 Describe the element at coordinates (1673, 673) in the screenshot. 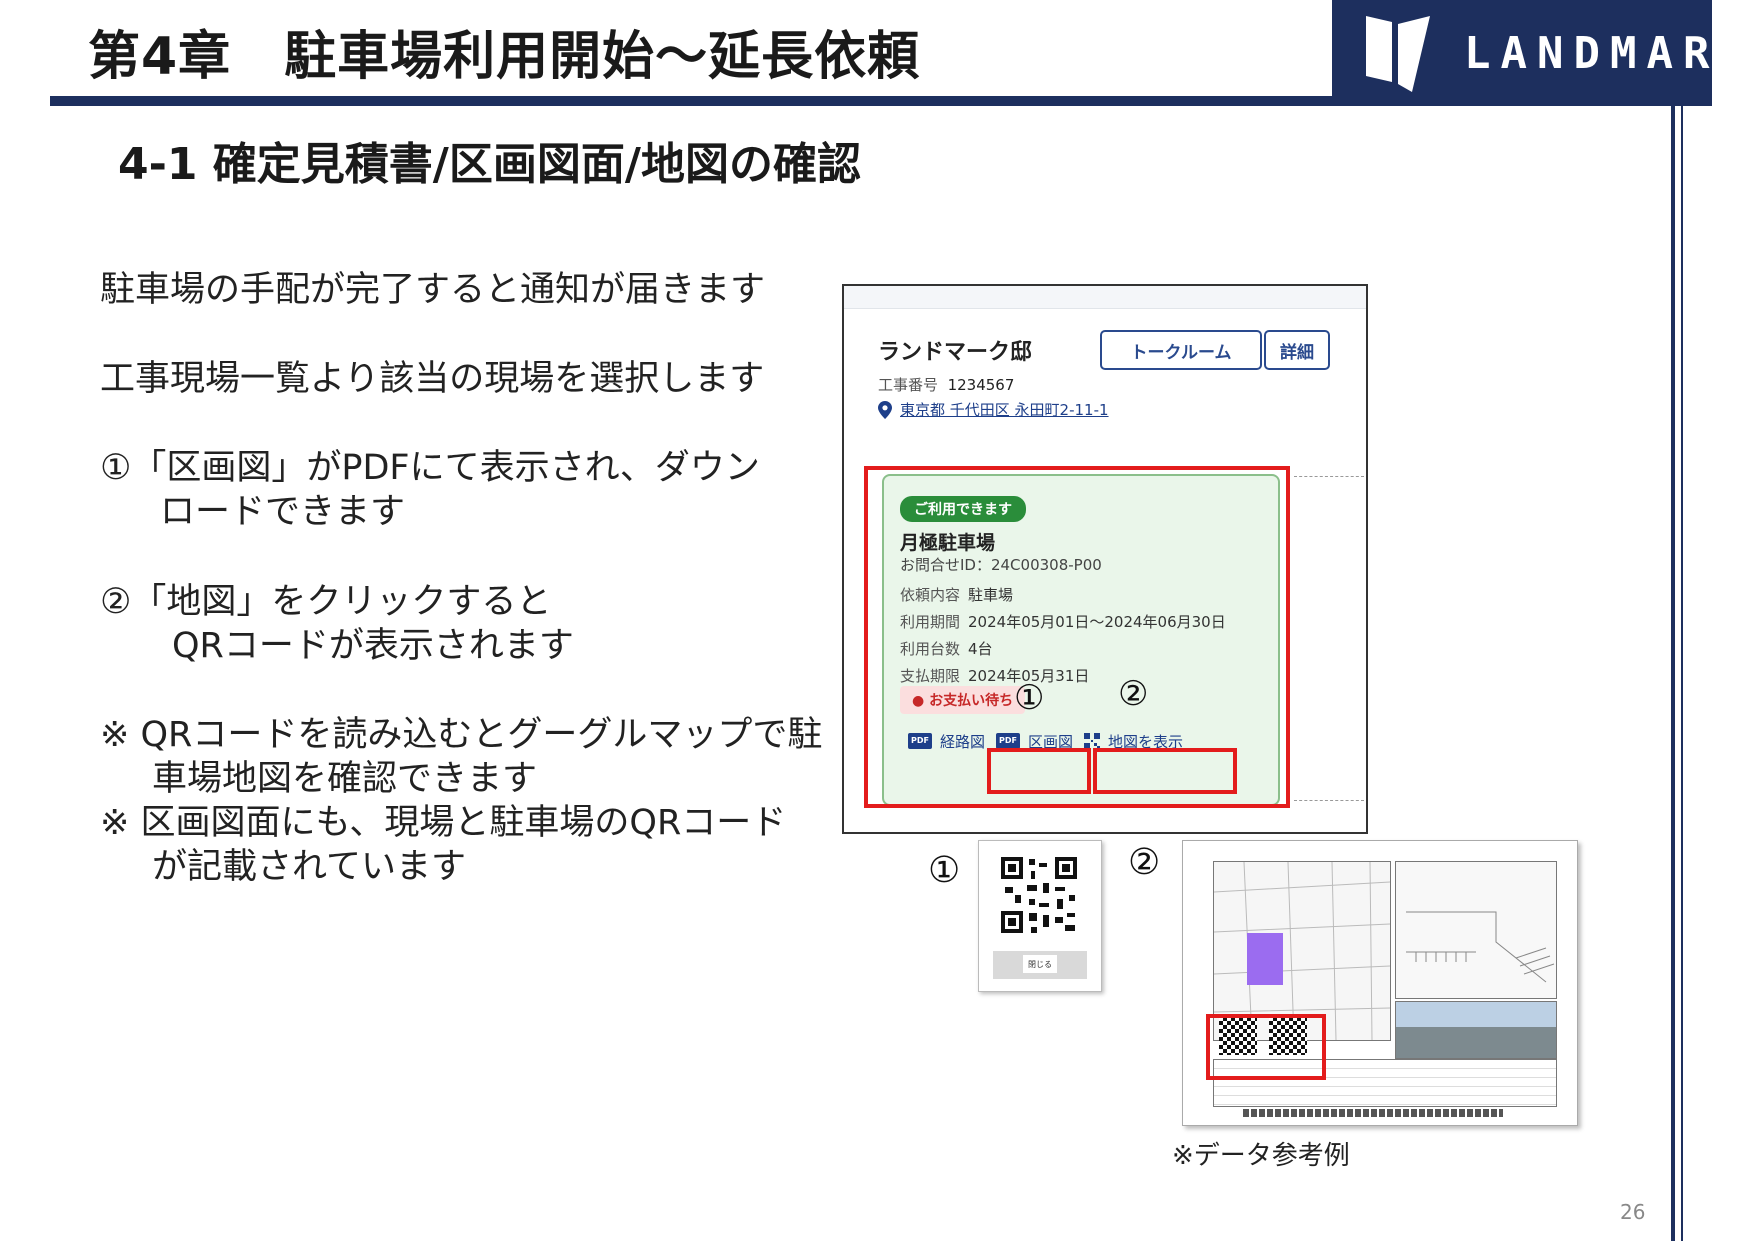

I see `right-border` at that location.